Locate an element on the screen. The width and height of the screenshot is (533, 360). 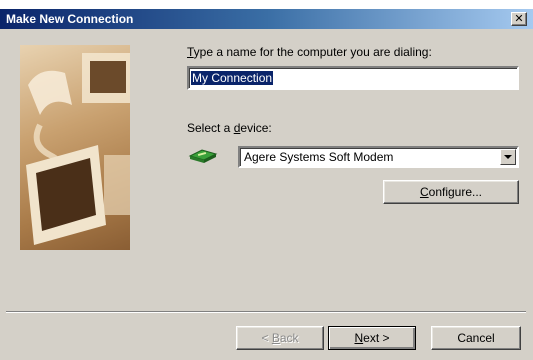
modem-icon is located at coordinates (203, 155).